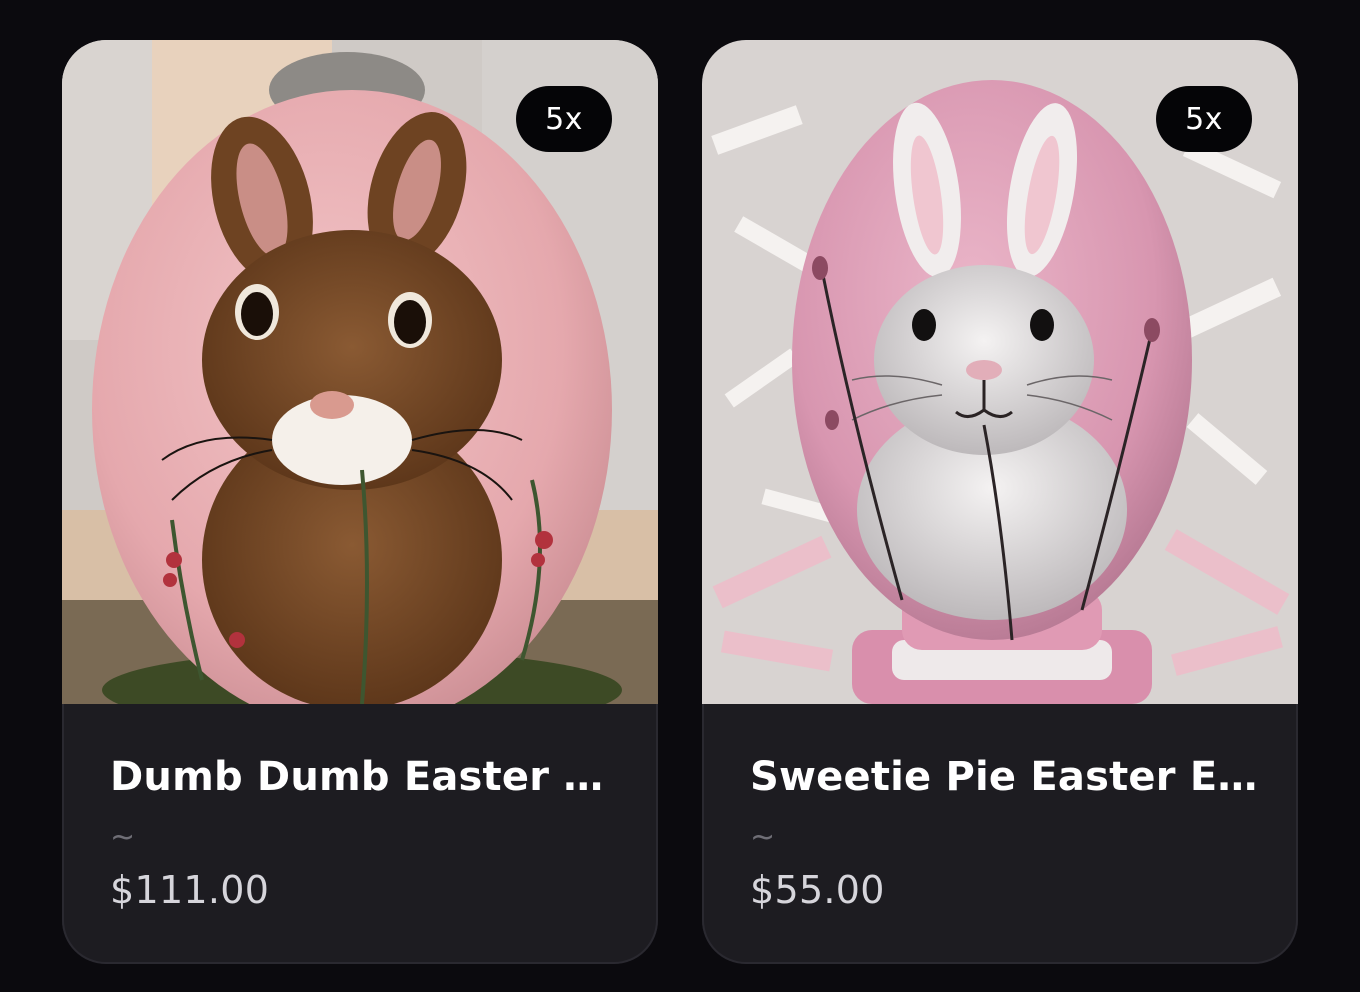 Image resolution: width=1360 pixels, height=992 pixels. What do you see at coordinates (817, 890) in the screenshot?
I see `product-price: $55.00` at bounding box center [817, 890].